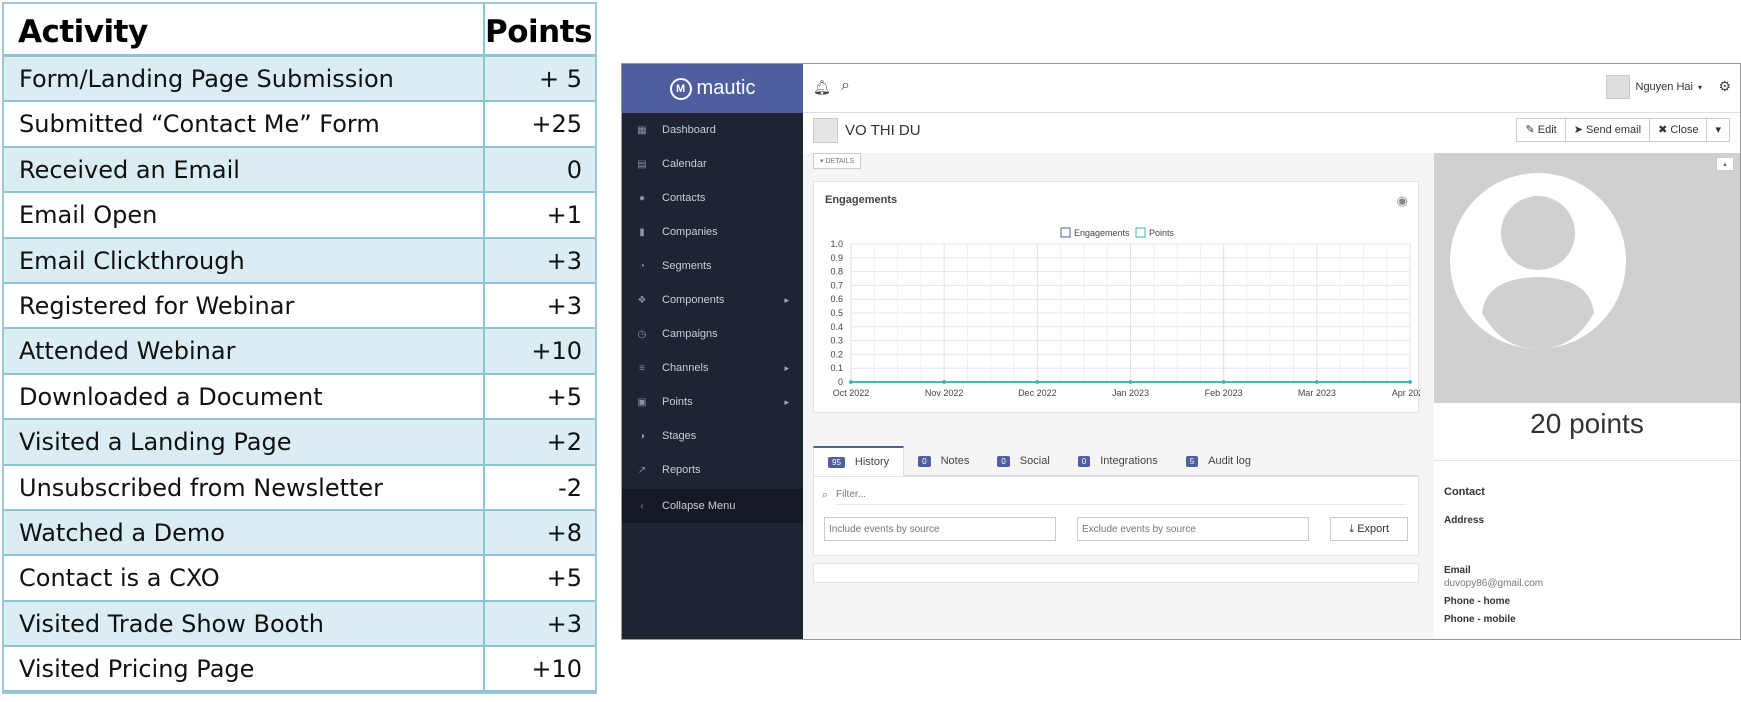 The image size is (1741, 702). I want to click on legend-label: Points, so click(1162, 233).